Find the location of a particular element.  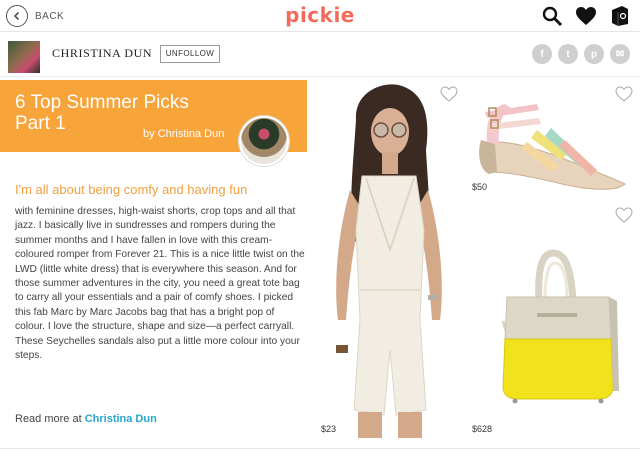

read-more: Read more at Christina Dun is located at coordinates (86, 419).